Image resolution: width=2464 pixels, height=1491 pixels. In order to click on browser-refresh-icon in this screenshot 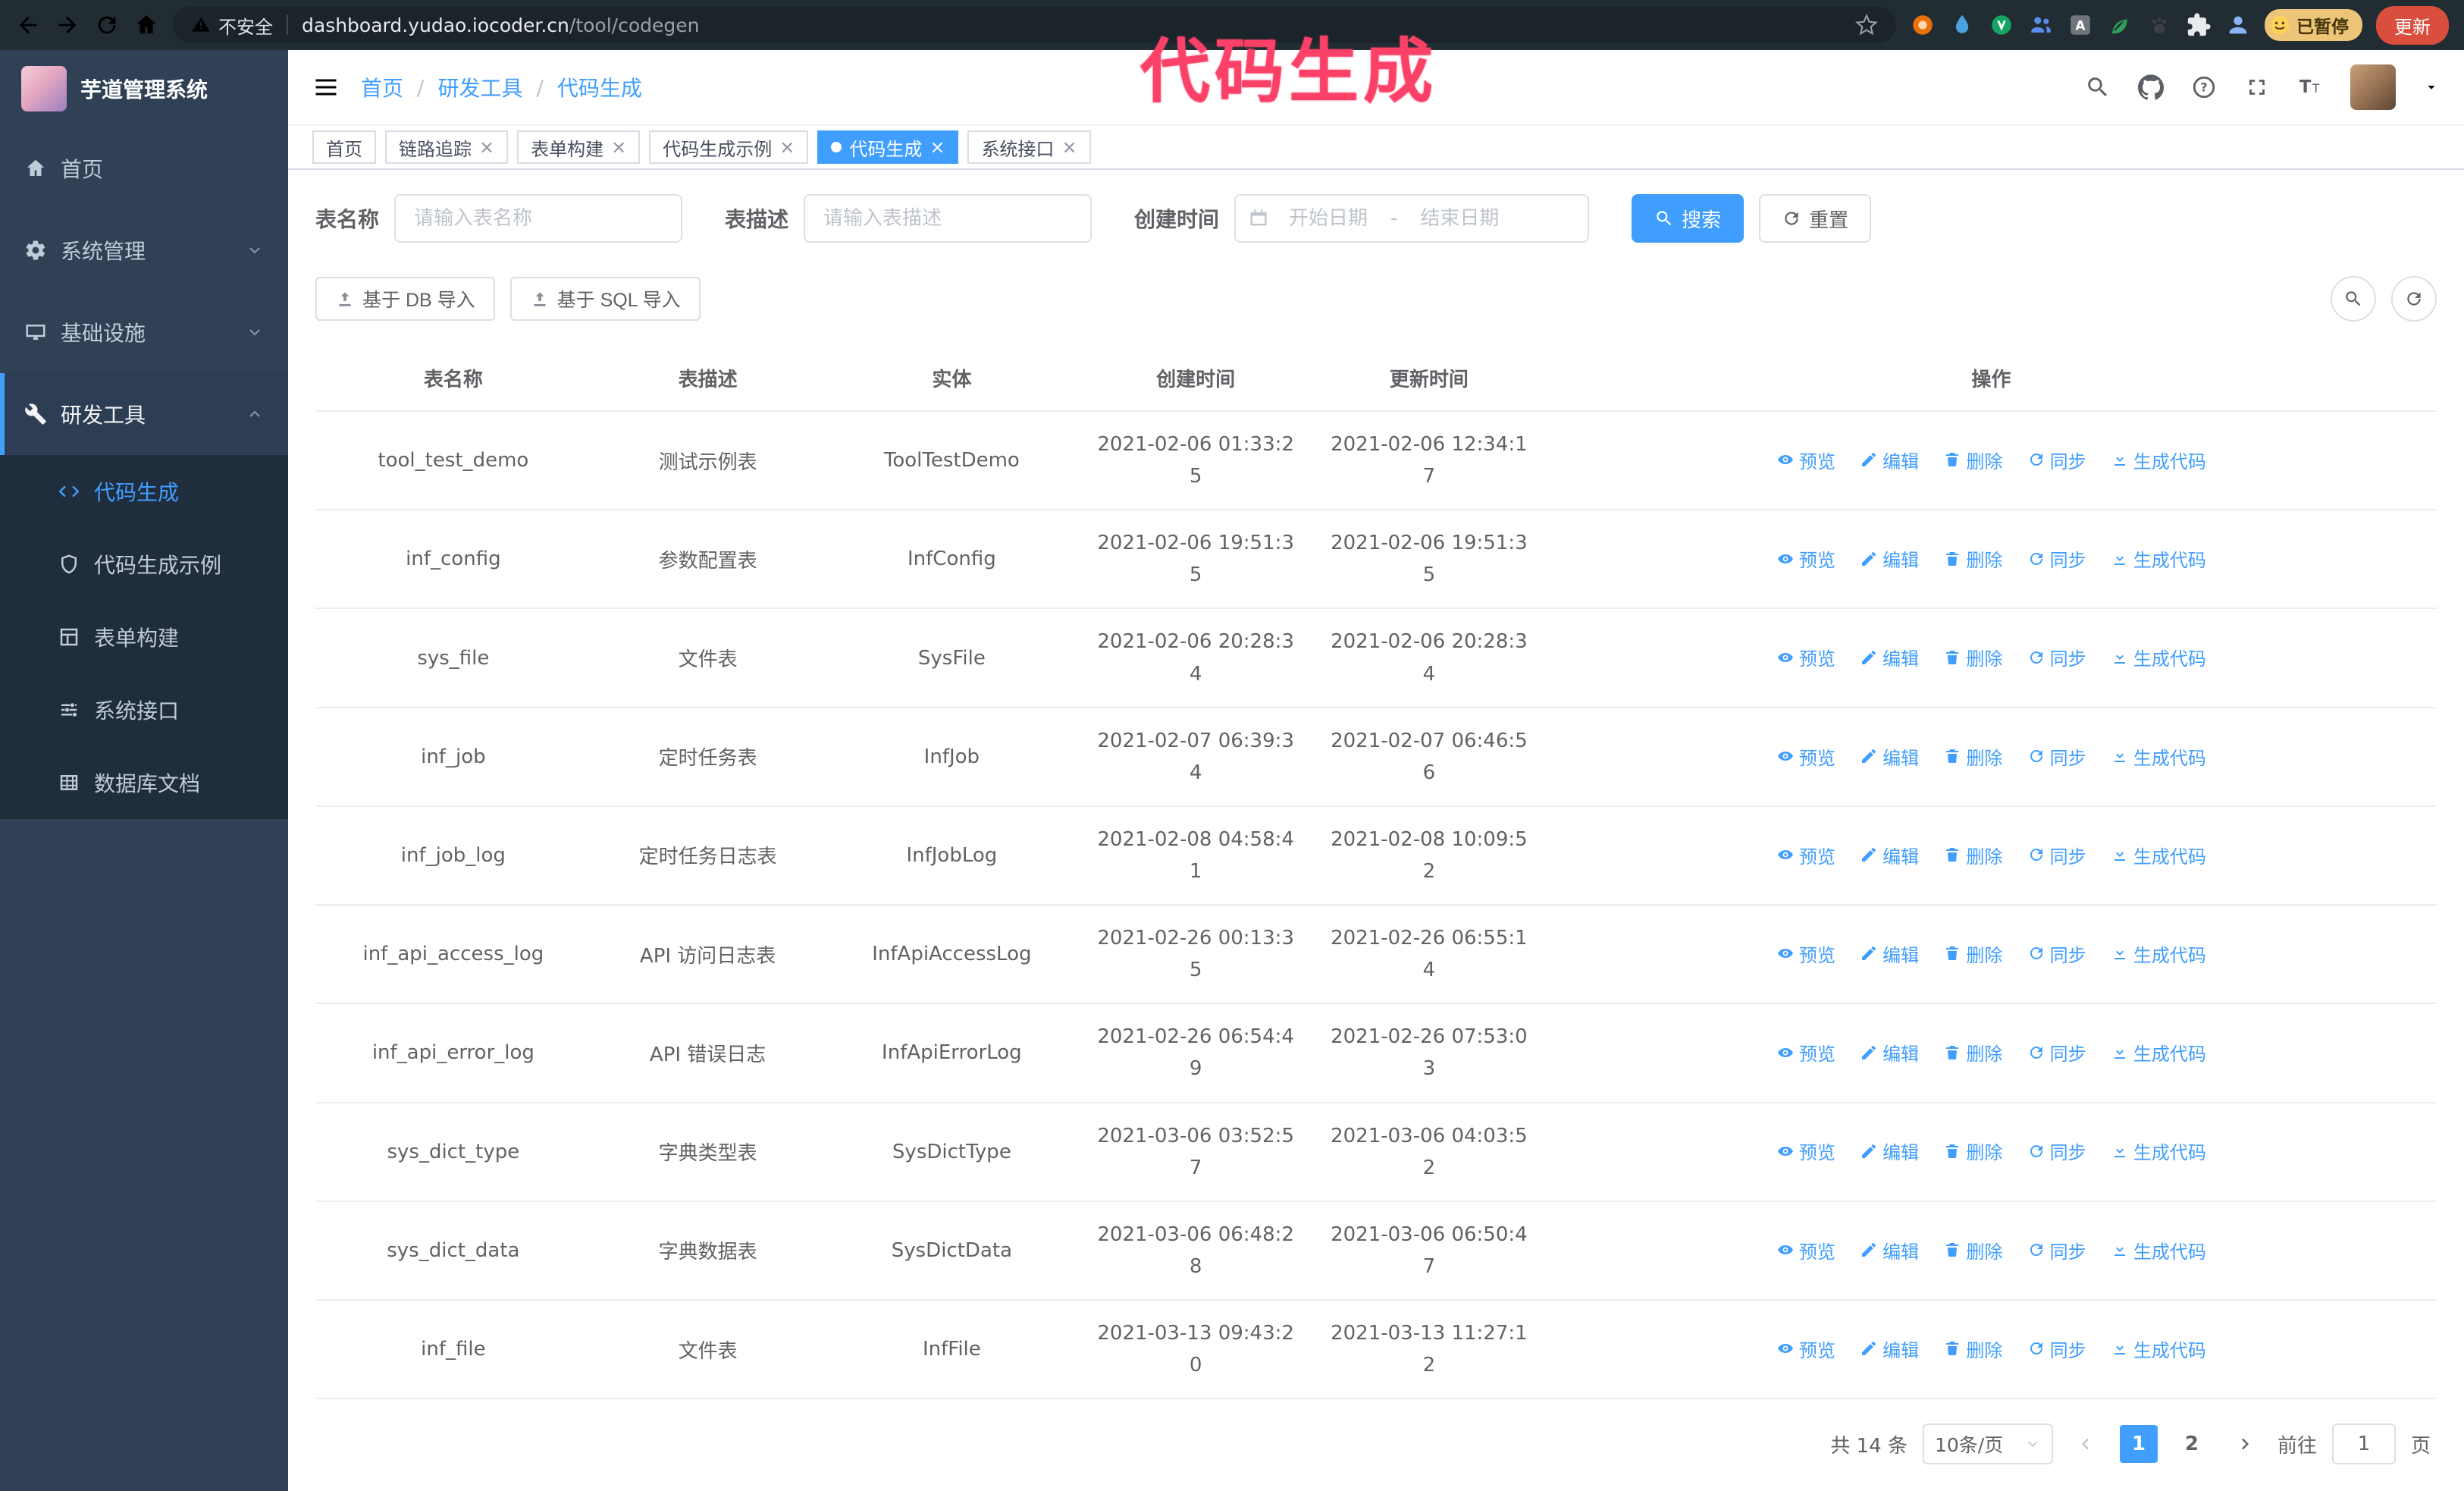, I will do `click(107, 25)`.